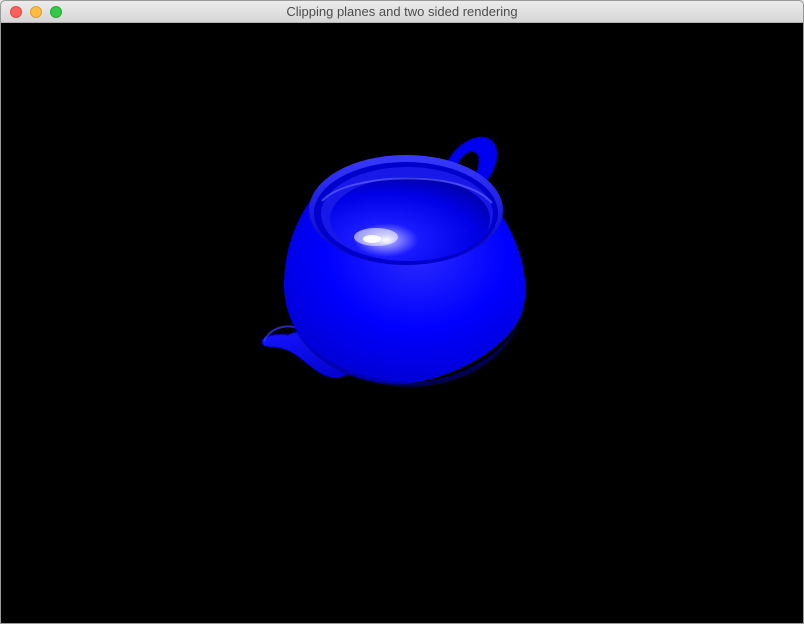  Describe the element at coordinates (56, 12) in the screenshot. I see `zoom-button` at that location.